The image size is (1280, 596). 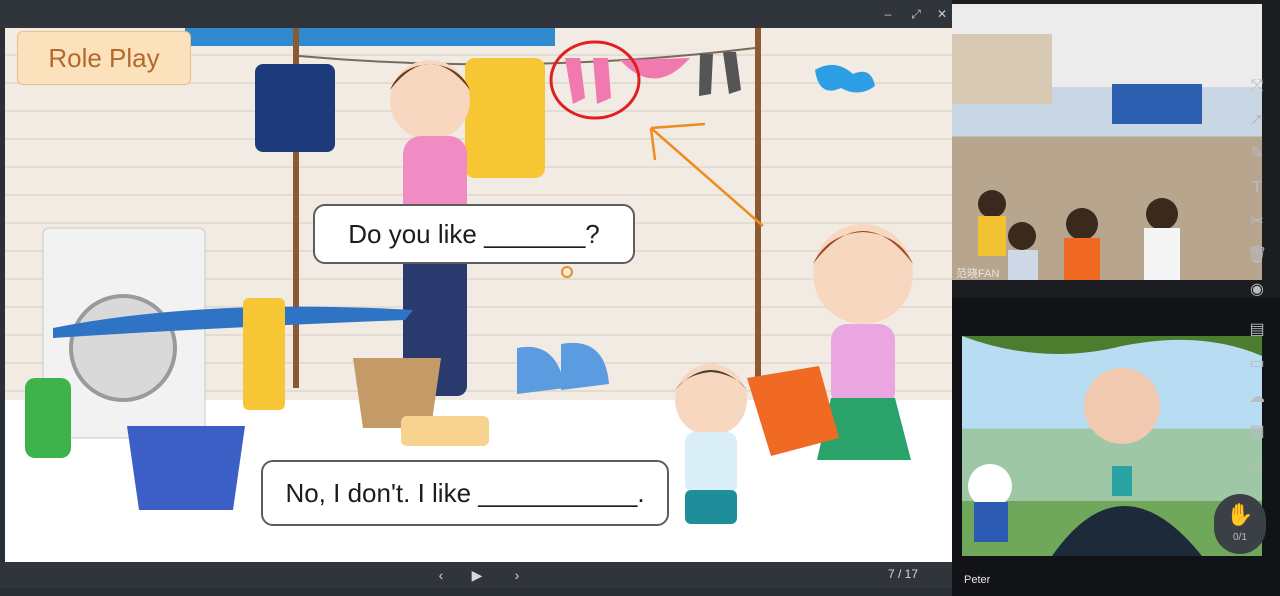 What do you see at coordinates (711, 463) in the screenshot?
I see `boy-shirt` at bounding box center [711, 463].